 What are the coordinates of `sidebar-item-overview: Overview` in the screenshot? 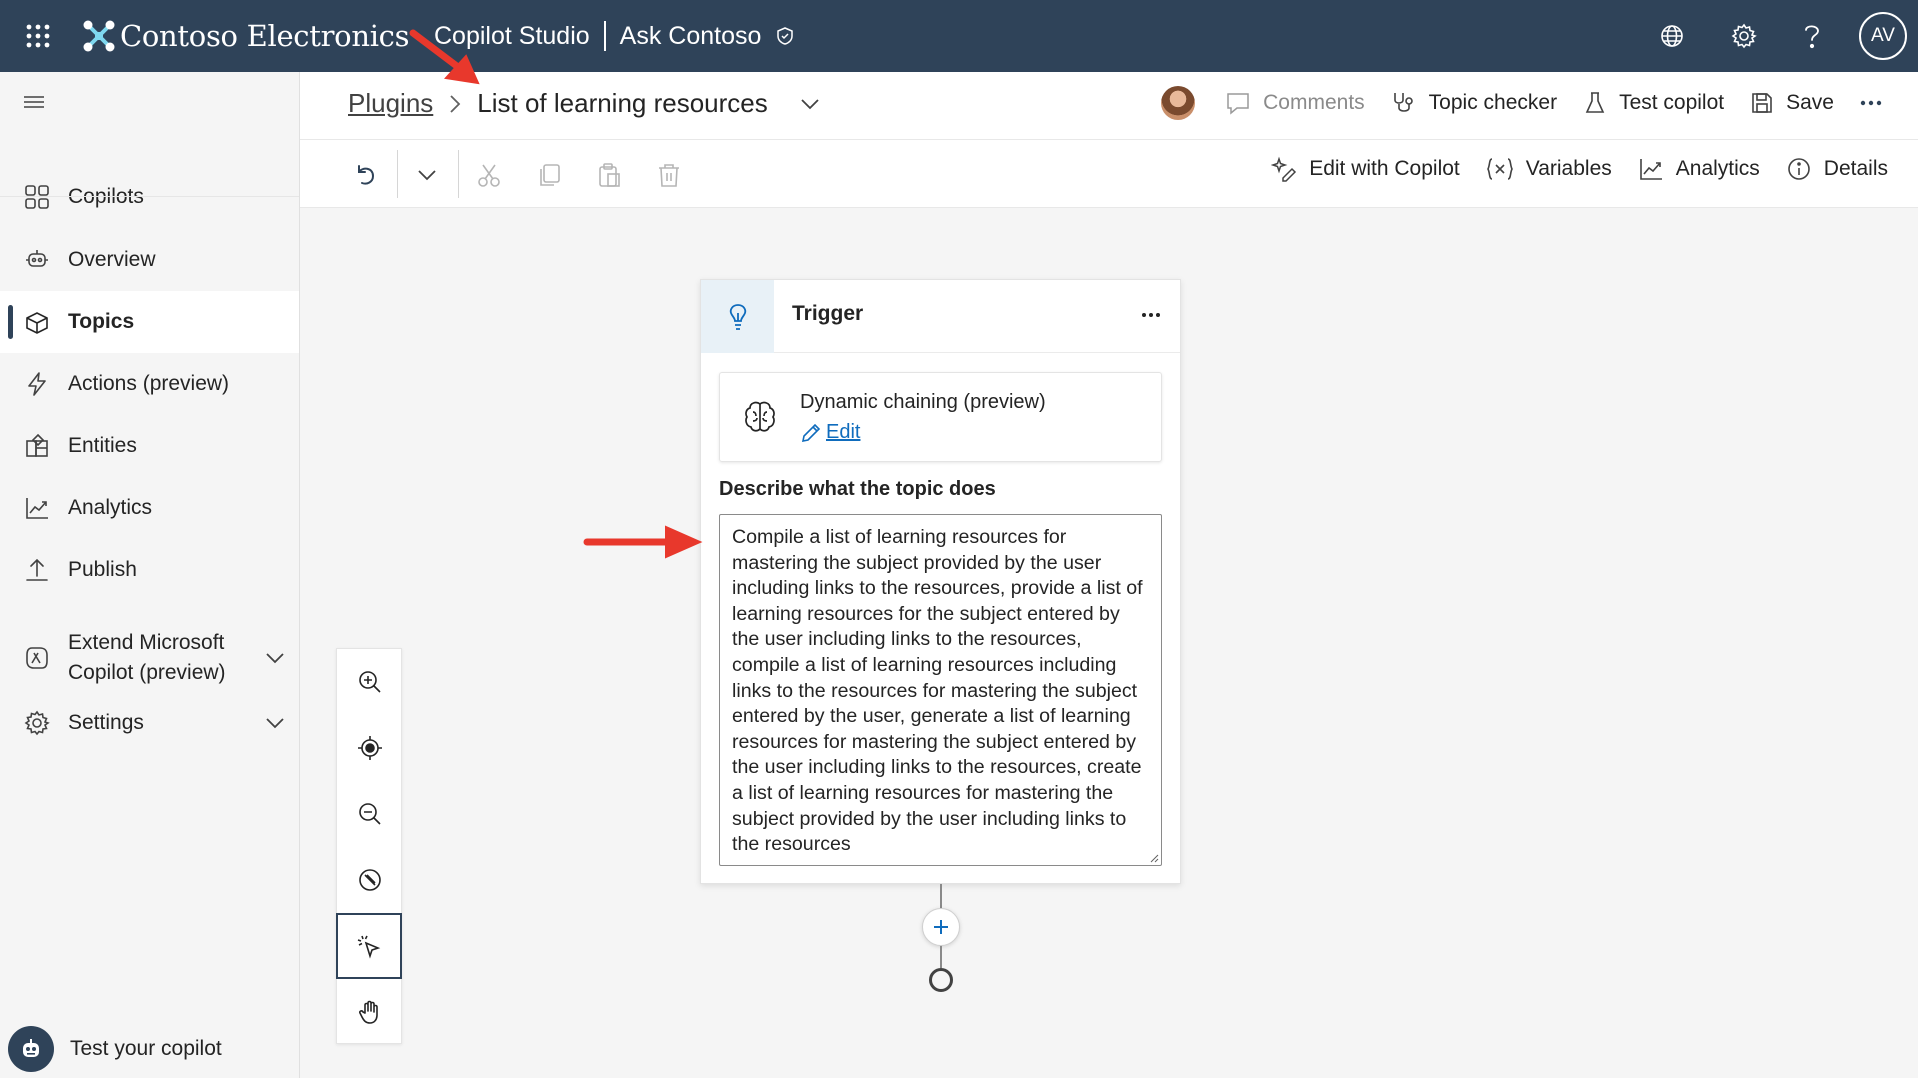 It's located at (149, 260).